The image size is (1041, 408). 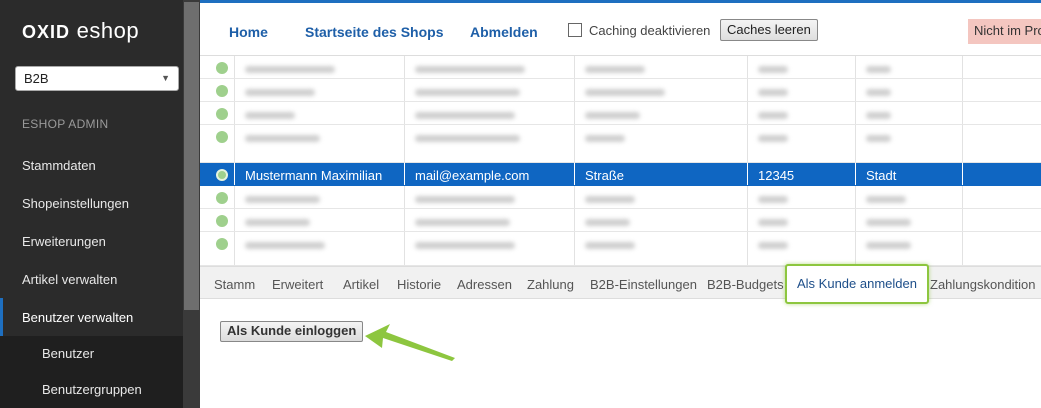 I want to click on logo-text: eshop, so click(x=108, y=30).